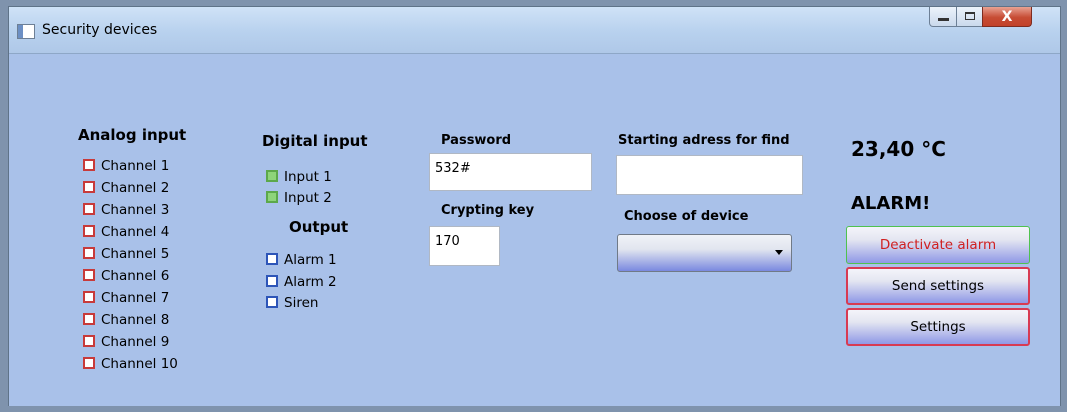 This screenshot has height=412, width=1067. Describe the element at coordinates (308, 177) in the screenshot. I see `input-1-label: Input 1` at that location.